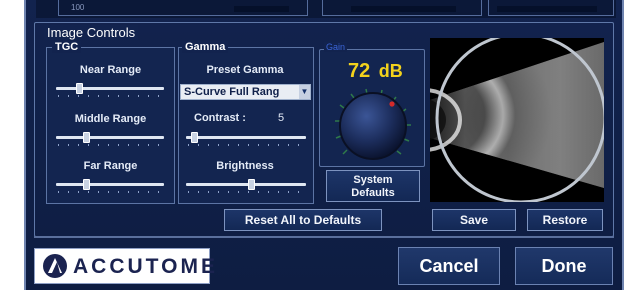  I want to click on accutome-logo-icon, so click(55, 266).